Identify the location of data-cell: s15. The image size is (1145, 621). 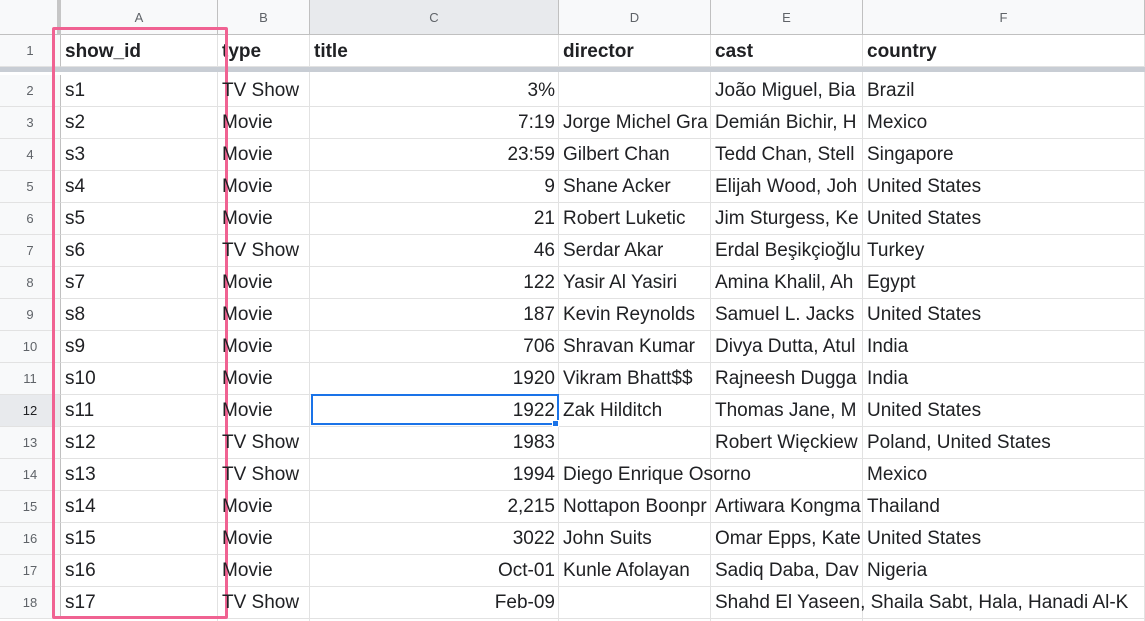
(139, 539).